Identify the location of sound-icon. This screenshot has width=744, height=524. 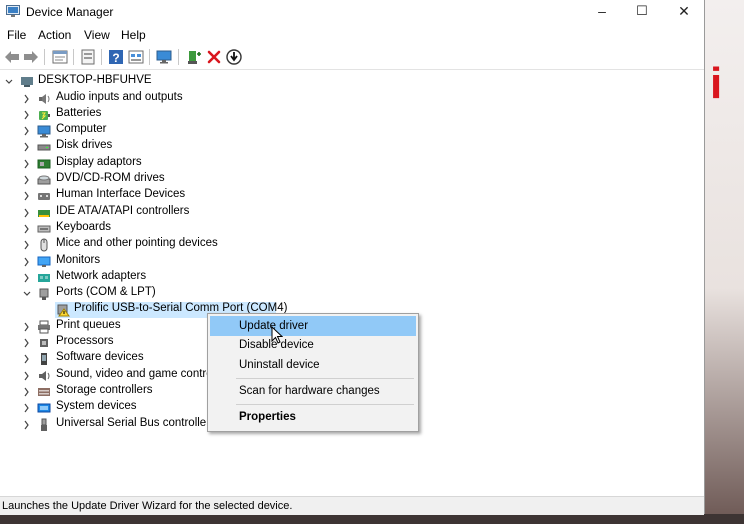
(44, 375).